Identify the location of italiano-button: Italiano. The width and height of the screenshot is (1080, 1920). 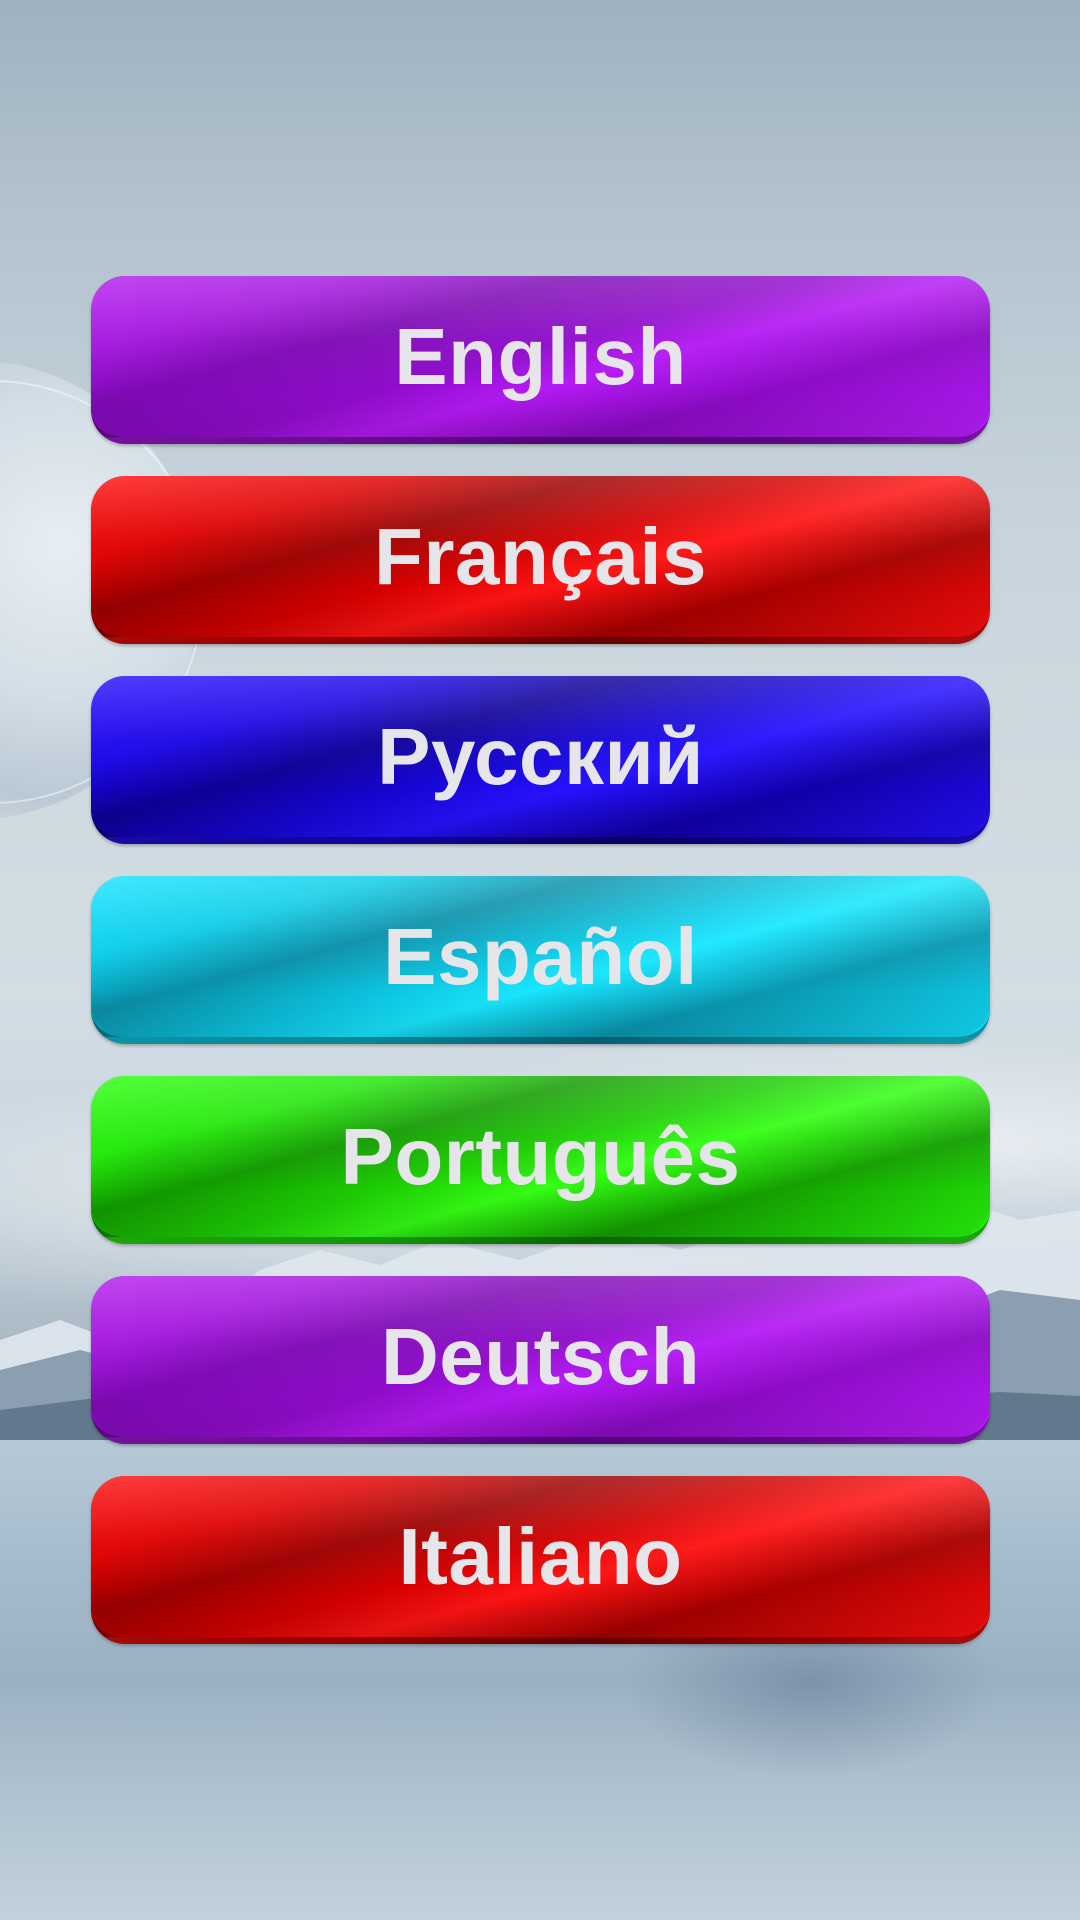
(540, 1560).